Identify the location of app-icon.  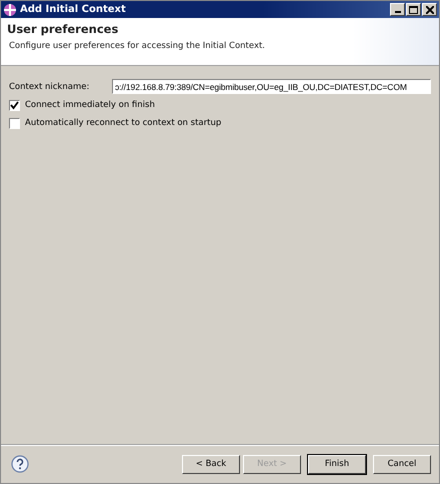
(10, 9).